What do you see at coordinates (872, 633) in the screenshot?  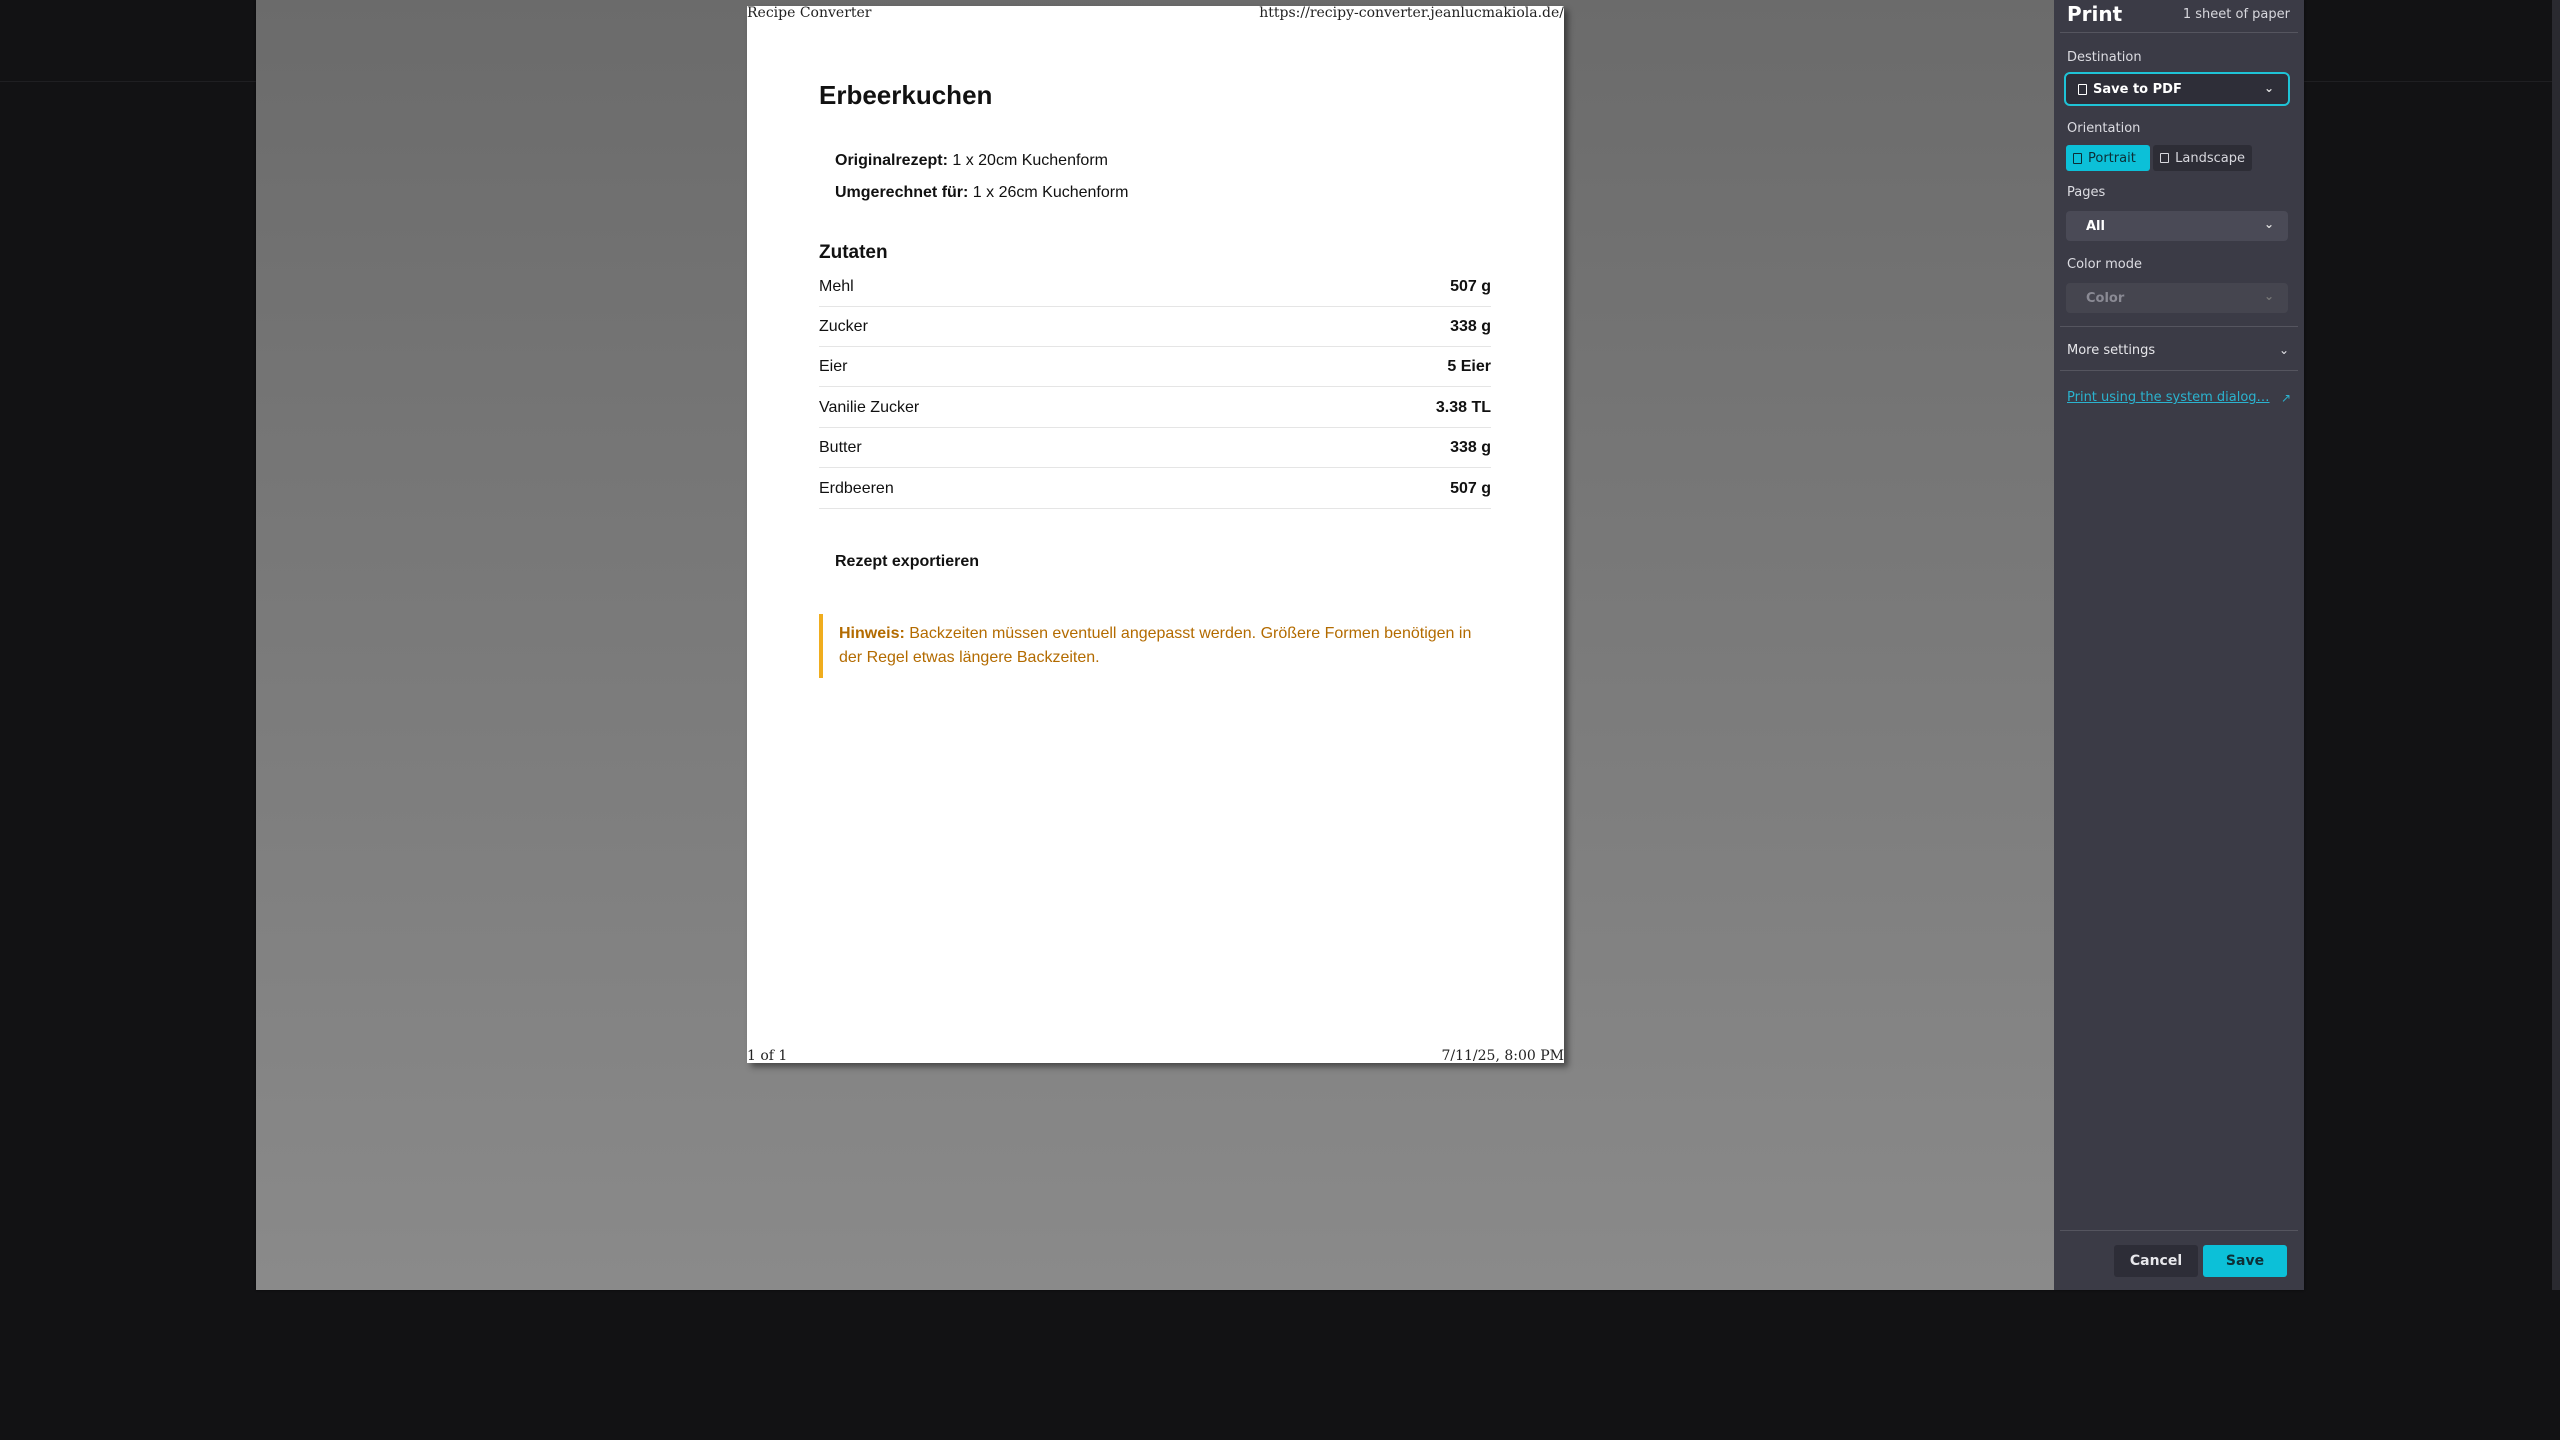 I see `note-label: Hinweis:` at bounding box center [872, 633].